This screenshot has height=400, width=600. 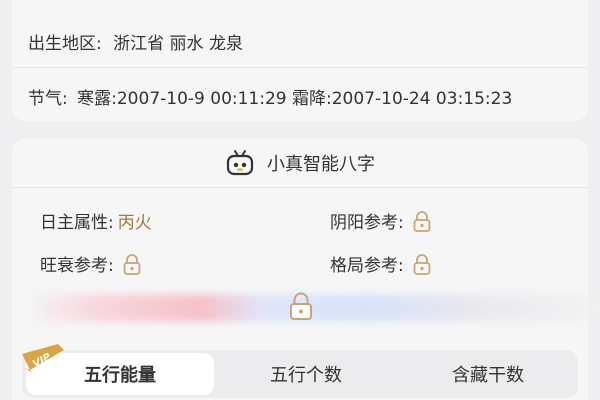 I want to click on tab-label: 五行能量, so click(x=120, y=375).